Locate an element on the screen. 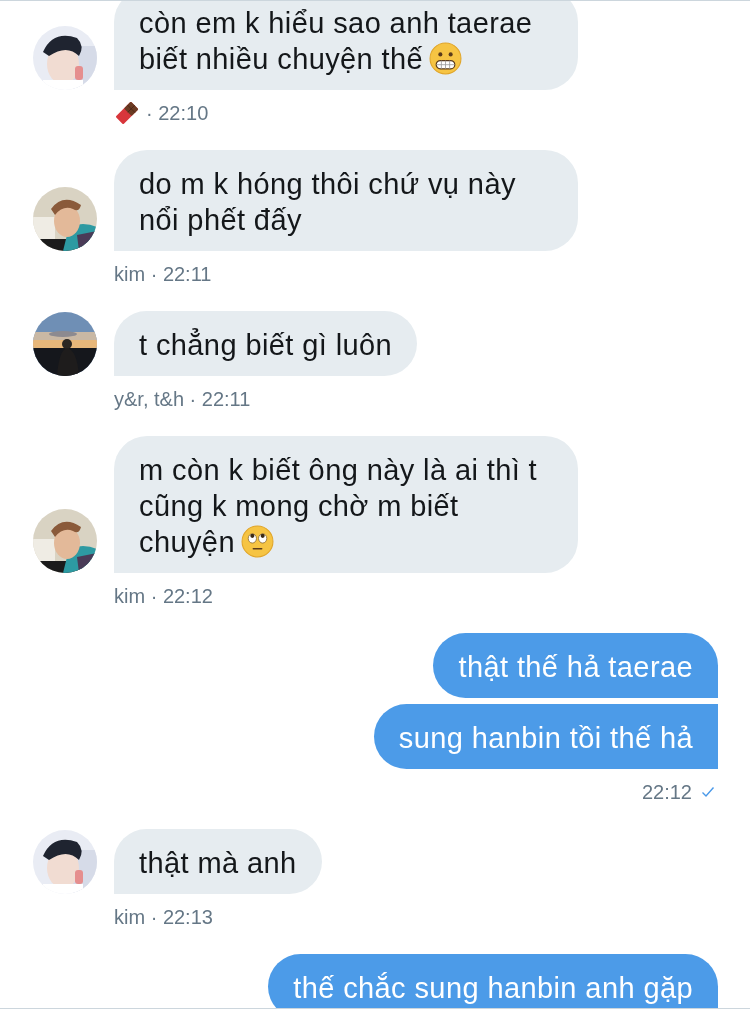  message-timestamp: kim · 22:13 is located at coordinates (163, 917).